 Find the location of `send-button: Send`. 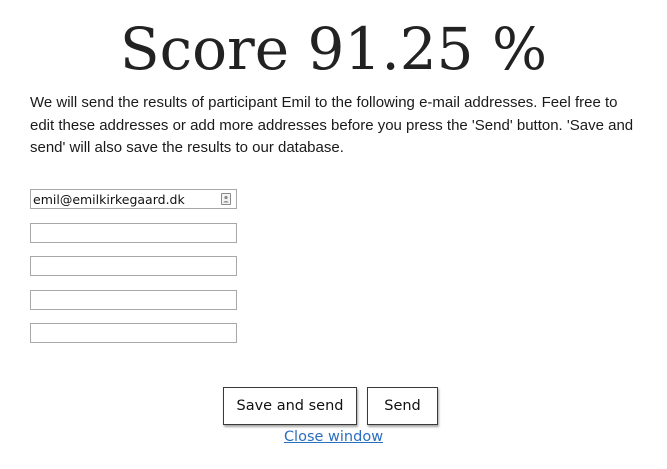

send-button: Send is located at coordinates (402, 406).